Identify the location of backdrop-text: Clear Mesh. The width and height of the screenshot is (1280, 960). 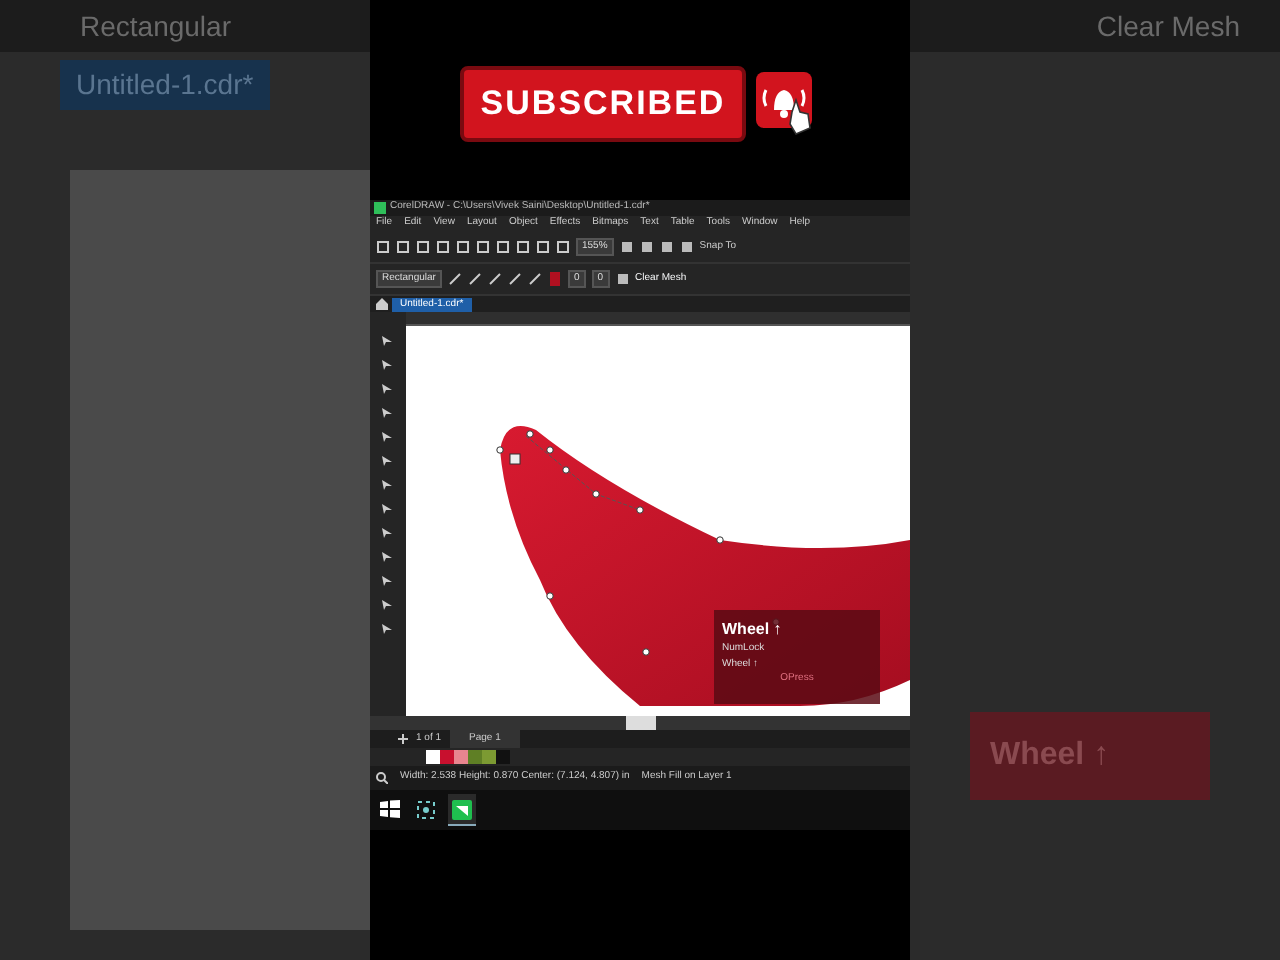
(1168, 26).